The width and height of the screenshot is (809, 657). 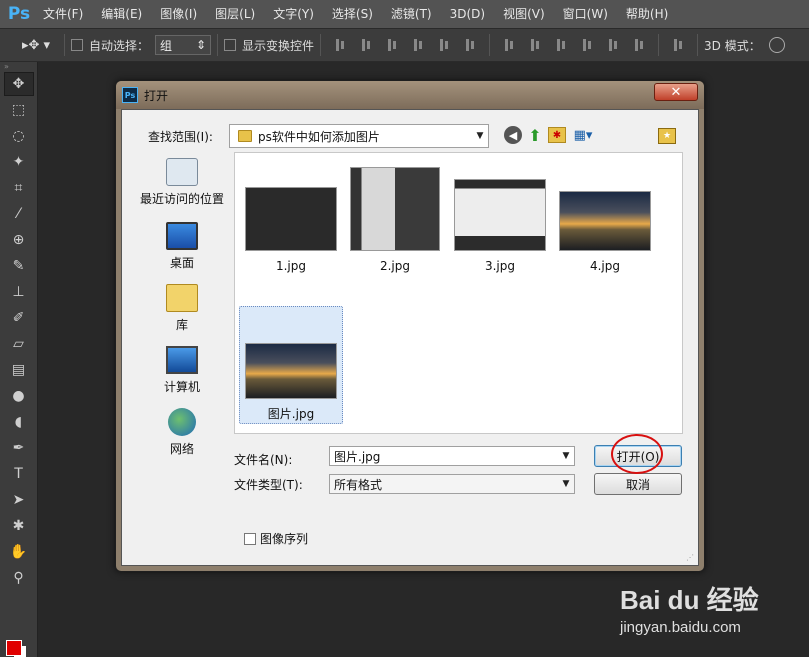 I want to click on menu-filter: 滤镜(T), so click(x=411, y=14).